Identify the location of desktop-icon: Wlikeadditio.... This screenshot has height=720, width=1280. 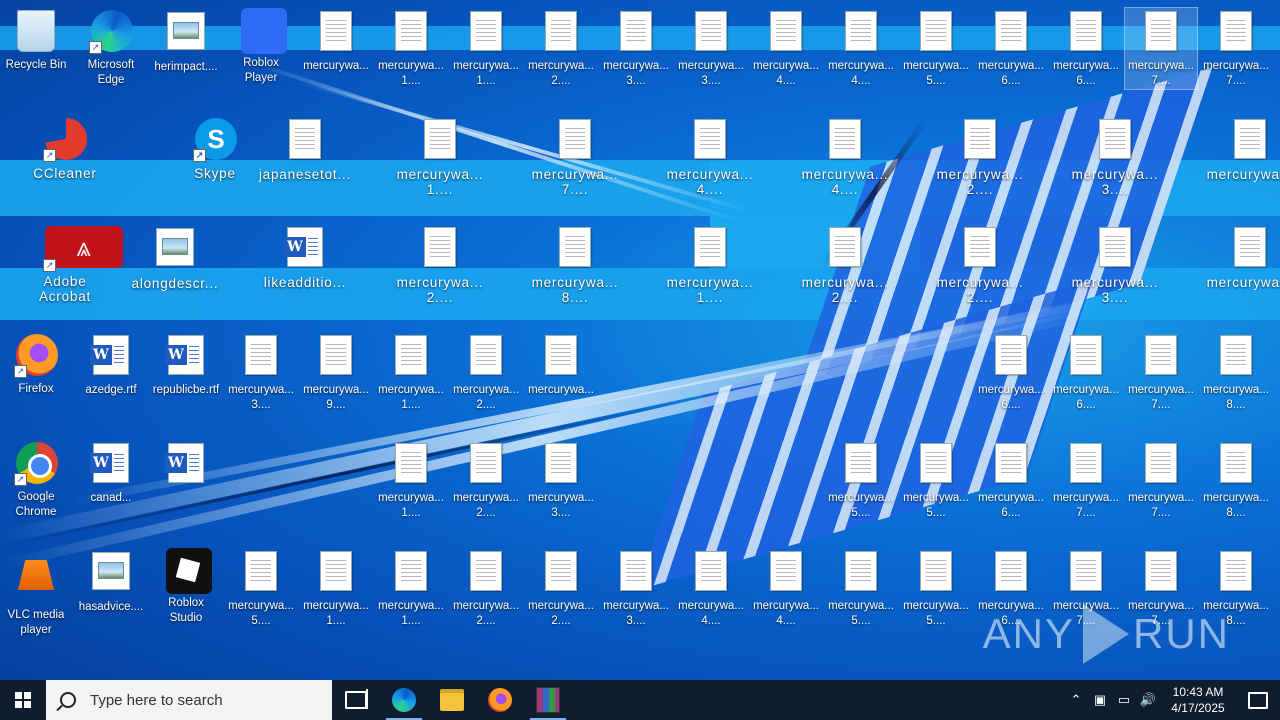
(305, 257).